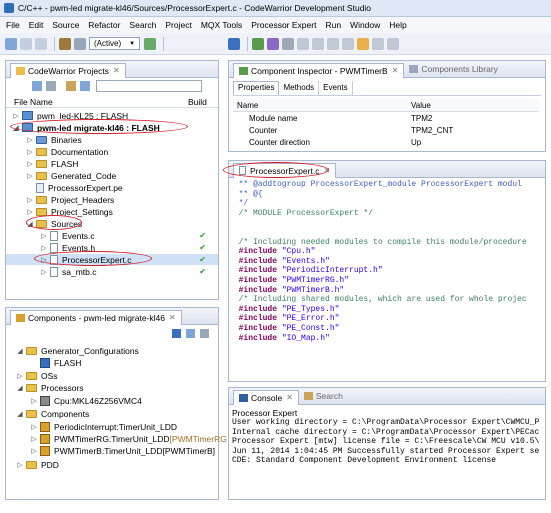 The width and height of the screenshot is (551, 513). I want to click on tab-codewarrior-projects: CodeWarrior Projects ✕, so click(68, 70).